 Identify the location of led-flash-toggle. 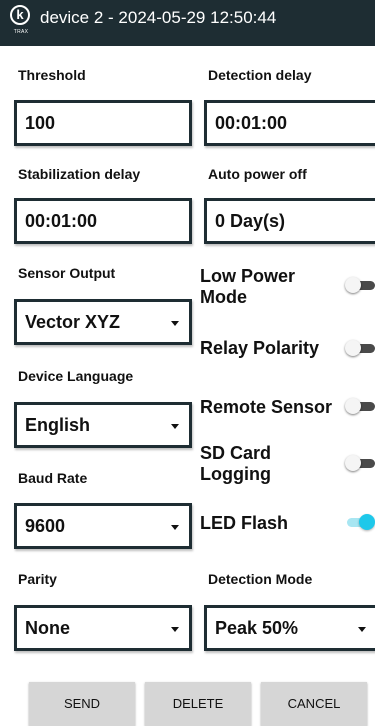
(361, 522).